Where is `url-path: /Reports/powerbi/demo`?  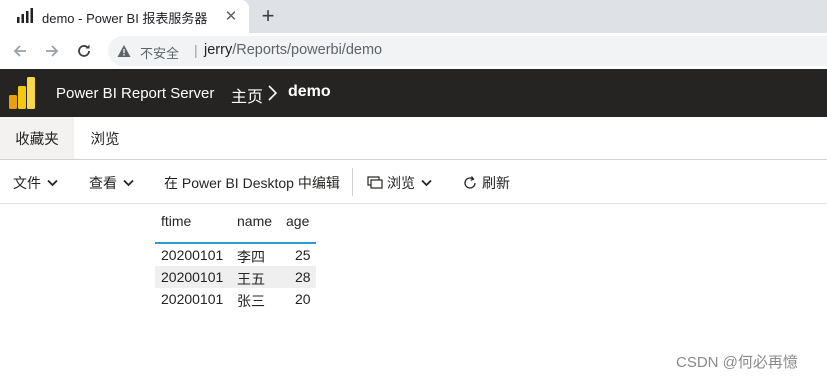
url-path: /Reports/powerbi/demo is located at coordinates (307, 50).